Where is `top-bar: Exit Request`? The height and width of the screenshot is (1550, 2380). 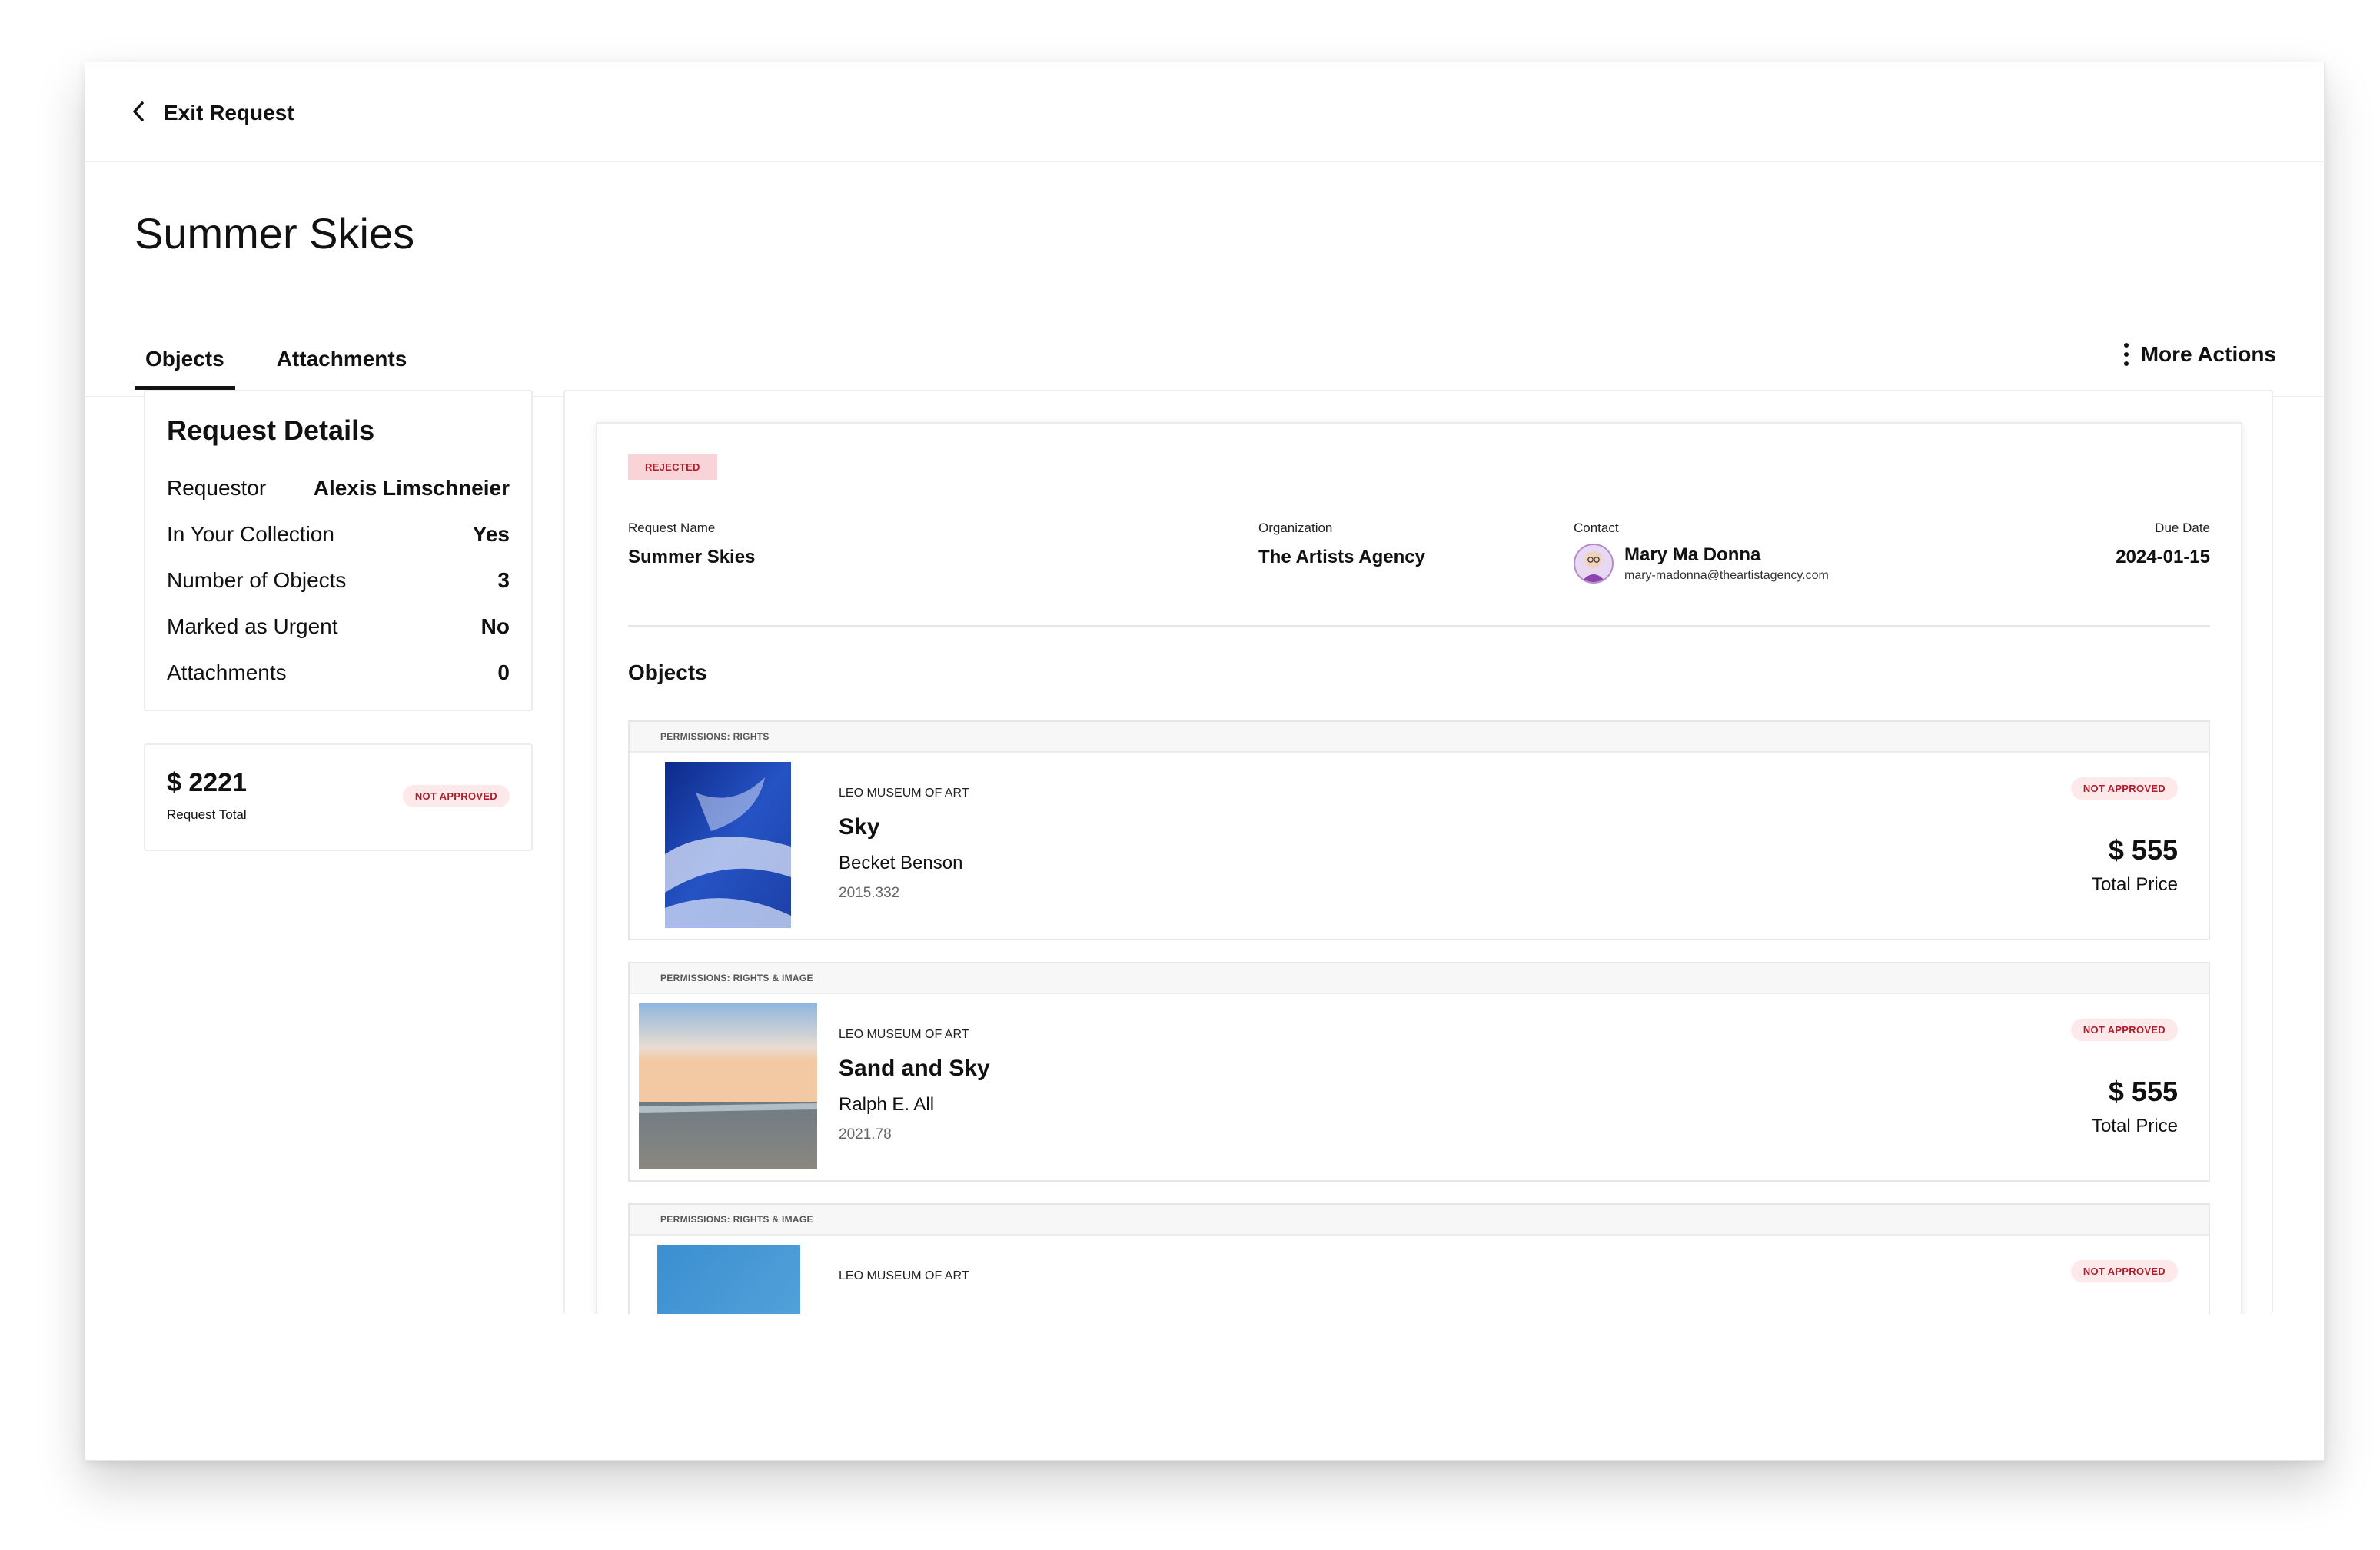
top-bar: Exit Request is located at coordinates (1204, 112).